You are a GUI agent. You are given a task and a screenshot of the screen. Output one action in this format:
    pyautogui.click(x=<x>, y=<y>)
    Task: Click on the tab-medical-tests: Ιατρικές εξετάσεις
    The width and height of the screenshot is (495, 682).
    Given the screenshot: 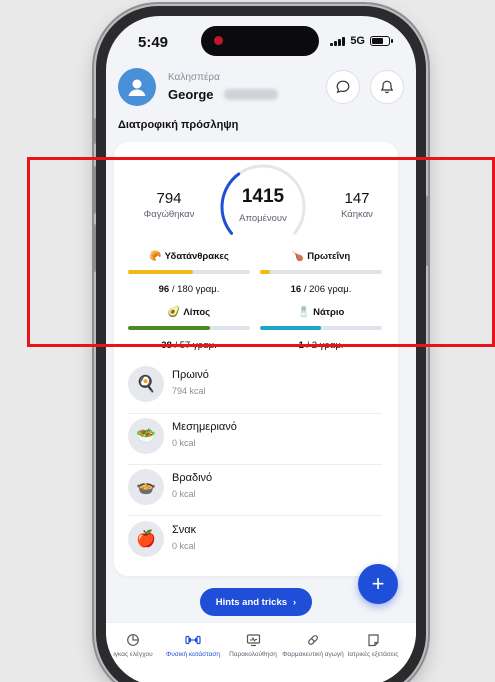 What is the action you would take?
    pyautogui.click(x=373, y=645)
    